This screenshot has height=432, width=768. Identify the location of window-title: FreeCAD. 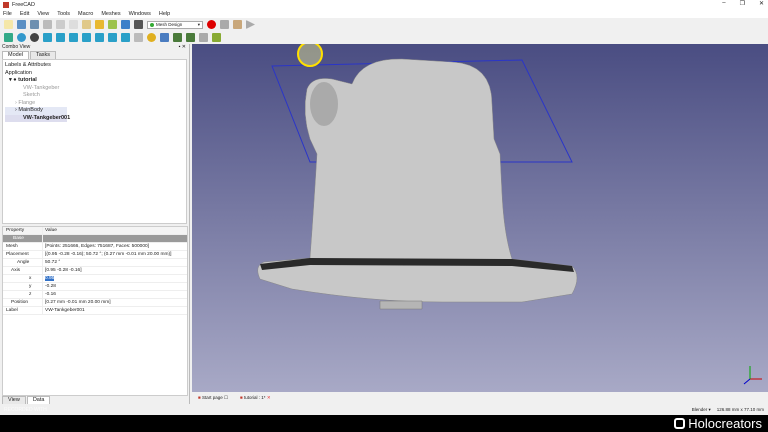
(23, 4).